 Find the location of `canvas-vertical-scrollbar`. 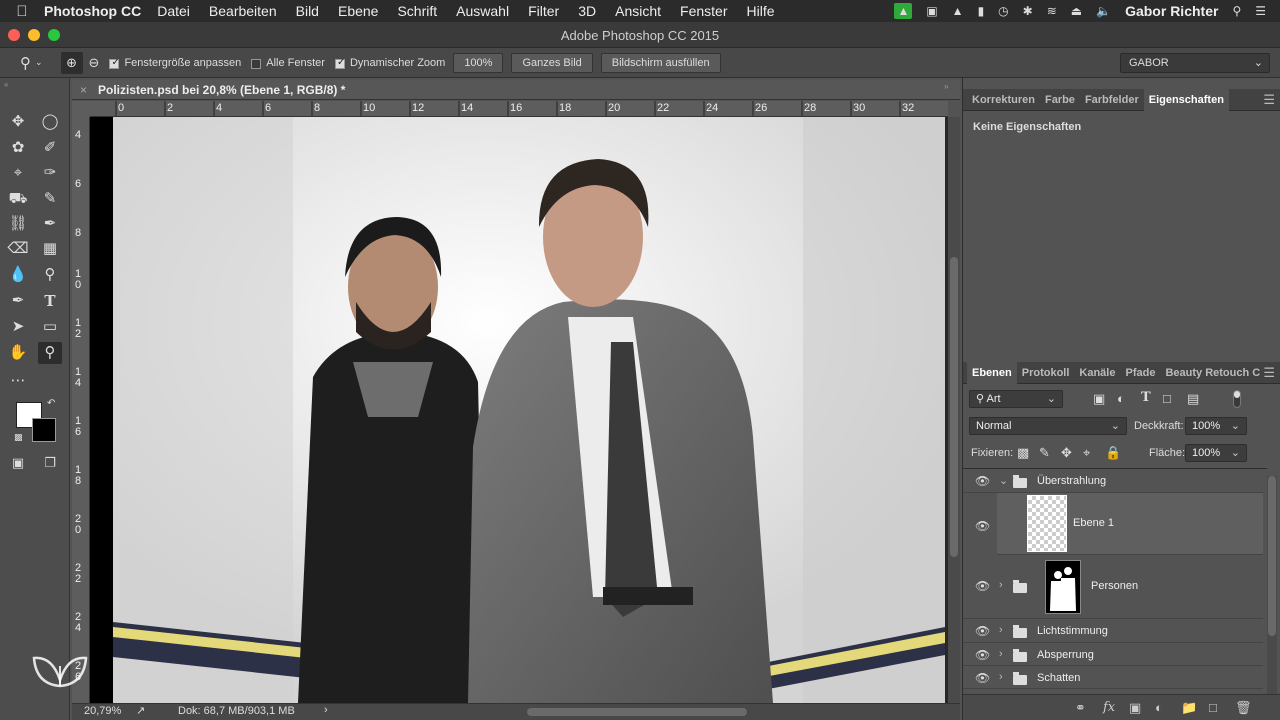

canvas-vertical-scrollbar is located at coordinates (954, 410).